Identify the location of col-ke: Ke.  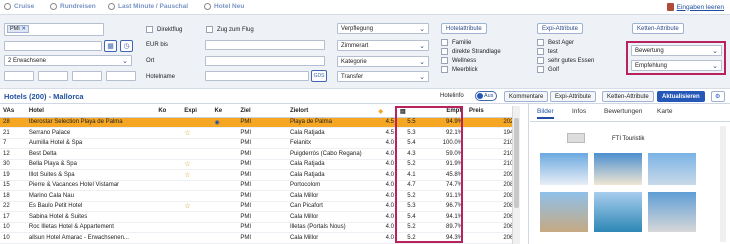
(224, 112).